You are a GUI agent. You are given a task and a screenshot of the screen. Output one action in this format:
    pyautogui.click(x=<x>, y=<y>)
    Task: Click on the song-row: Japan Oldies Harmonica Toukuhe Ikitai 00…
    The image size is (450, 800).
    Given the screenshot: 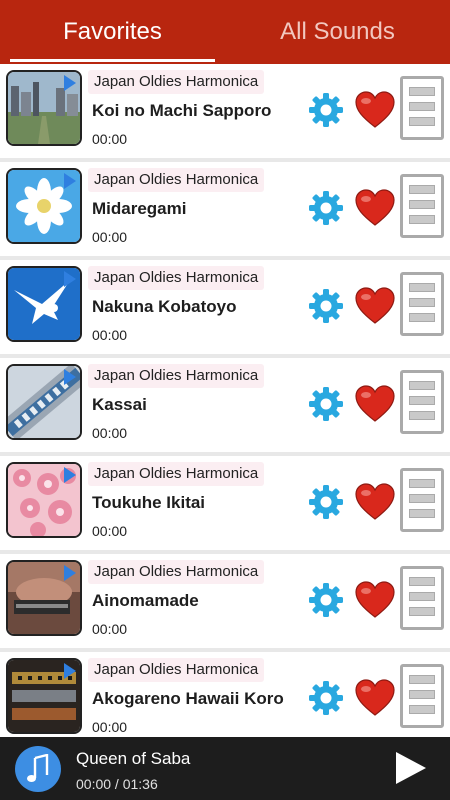 What is the action you would take?
    pyautogui.click(x=225, y=503)
    